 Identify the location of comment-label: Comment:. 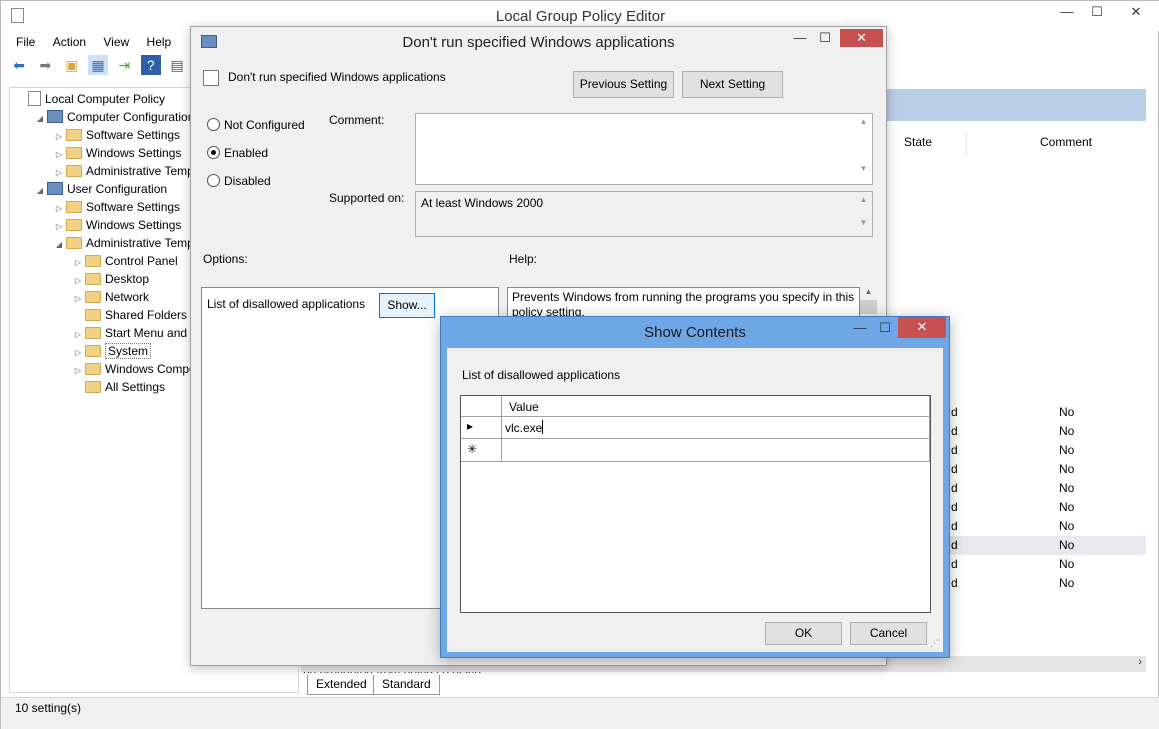
(357, 120).